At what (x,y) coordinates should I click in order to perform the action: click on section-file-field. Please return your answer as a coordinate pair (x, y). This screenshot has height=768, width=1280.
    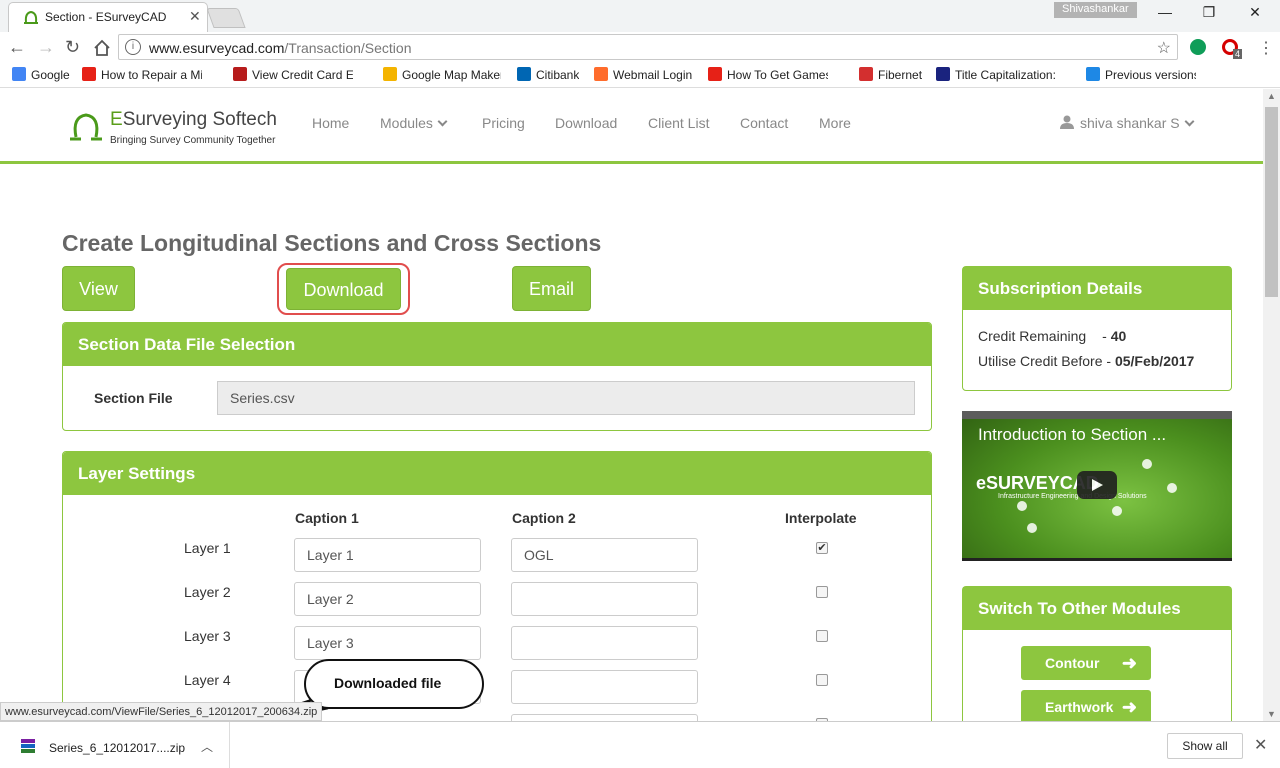
    Looking at the image, I should click on (566, 398).